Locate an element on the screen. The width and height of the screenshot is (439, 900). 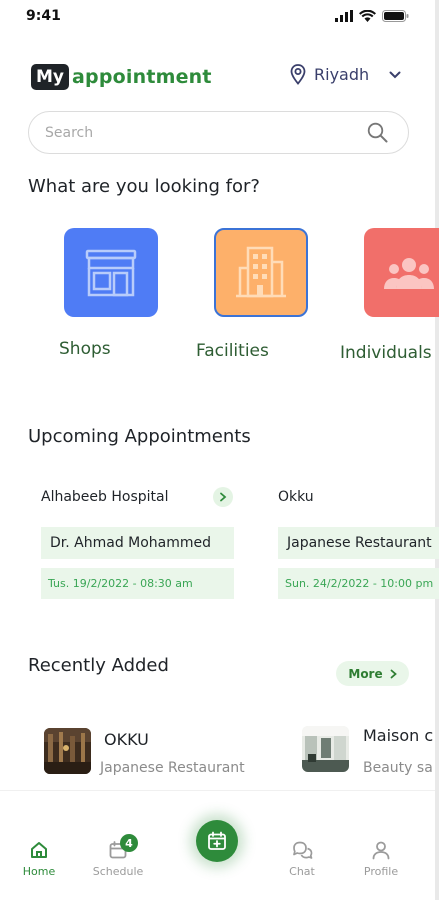
location-pin-icon is located at coordinates (298, 74).